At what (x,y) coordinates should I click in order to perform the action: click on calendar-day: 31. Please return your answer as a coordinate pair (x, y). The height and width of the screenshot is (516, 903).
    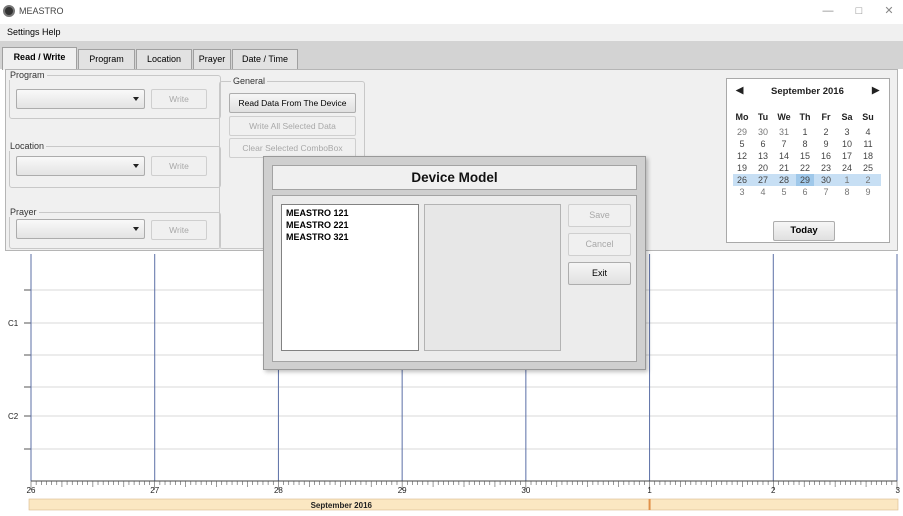
    Looking at the image, I should click on (784, 132).